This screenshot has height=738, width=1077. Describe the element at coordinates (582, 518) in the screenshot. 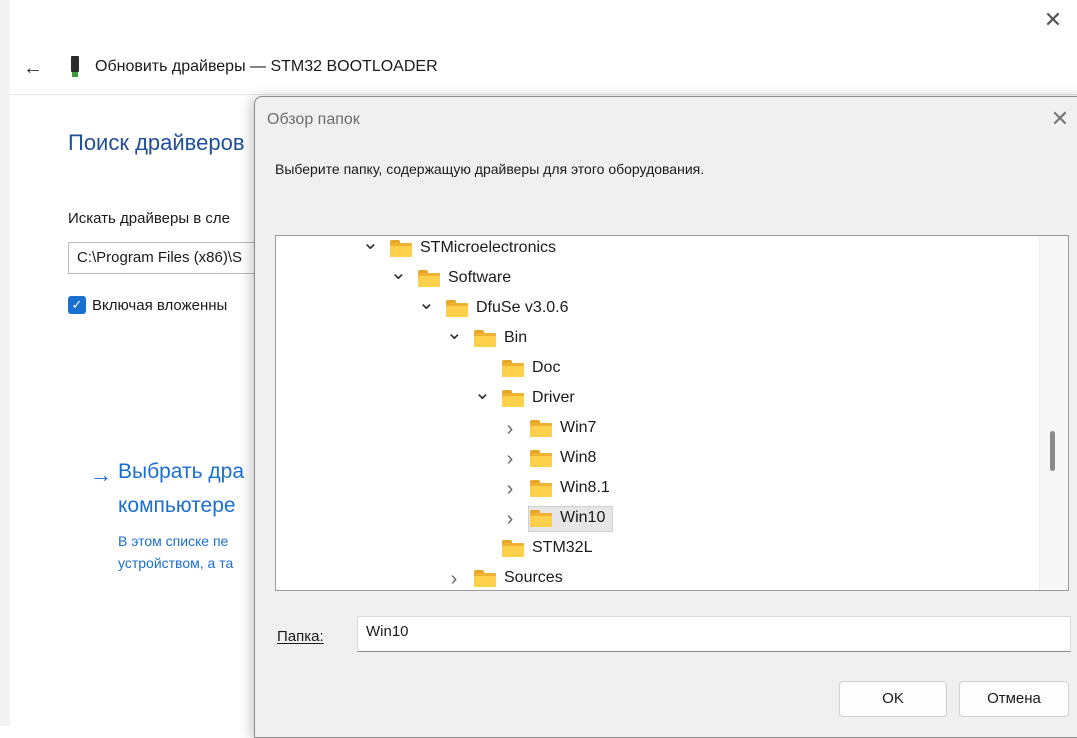

I see `tree-item-label: Win10` at that location.